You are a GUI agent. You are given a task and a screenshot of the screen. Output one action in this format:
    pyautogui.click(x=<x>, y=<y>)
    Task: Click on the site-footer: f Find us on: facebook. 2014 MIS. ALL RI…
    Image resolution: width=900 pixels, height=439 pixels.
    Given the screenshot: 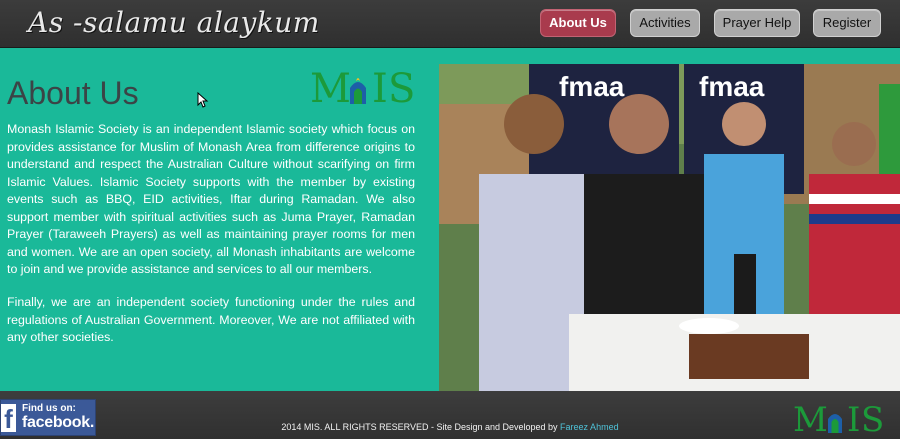 What is the action you would take?
    pyautogui.click(x=450, y=415)
    